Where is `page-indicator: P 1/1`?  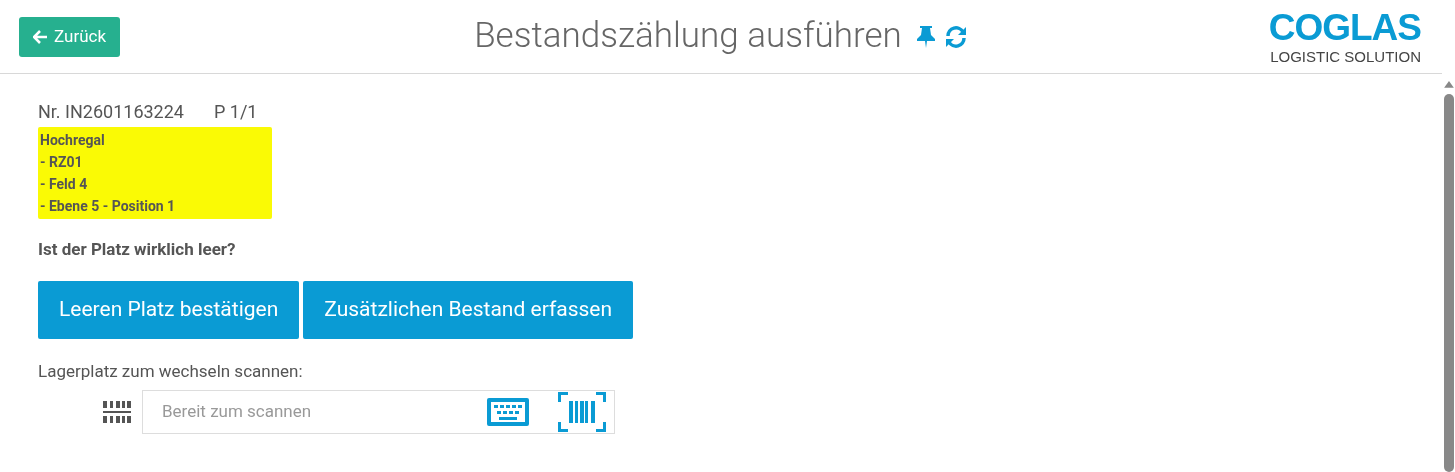 page-indicator: P 1/1 is located at coordinates (235, 112).